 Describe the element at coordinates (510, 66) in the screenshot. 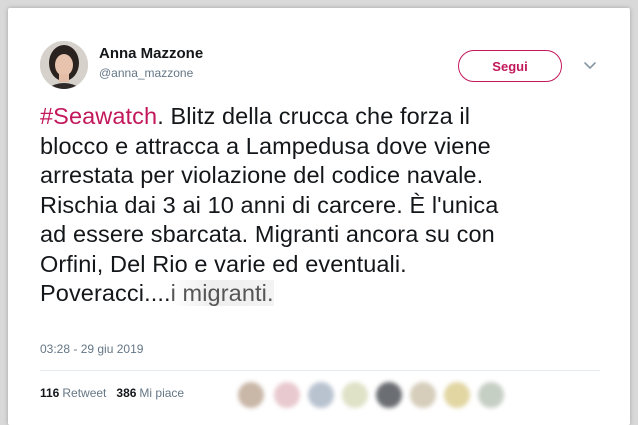

I see `follow-button: Segui` at that location.